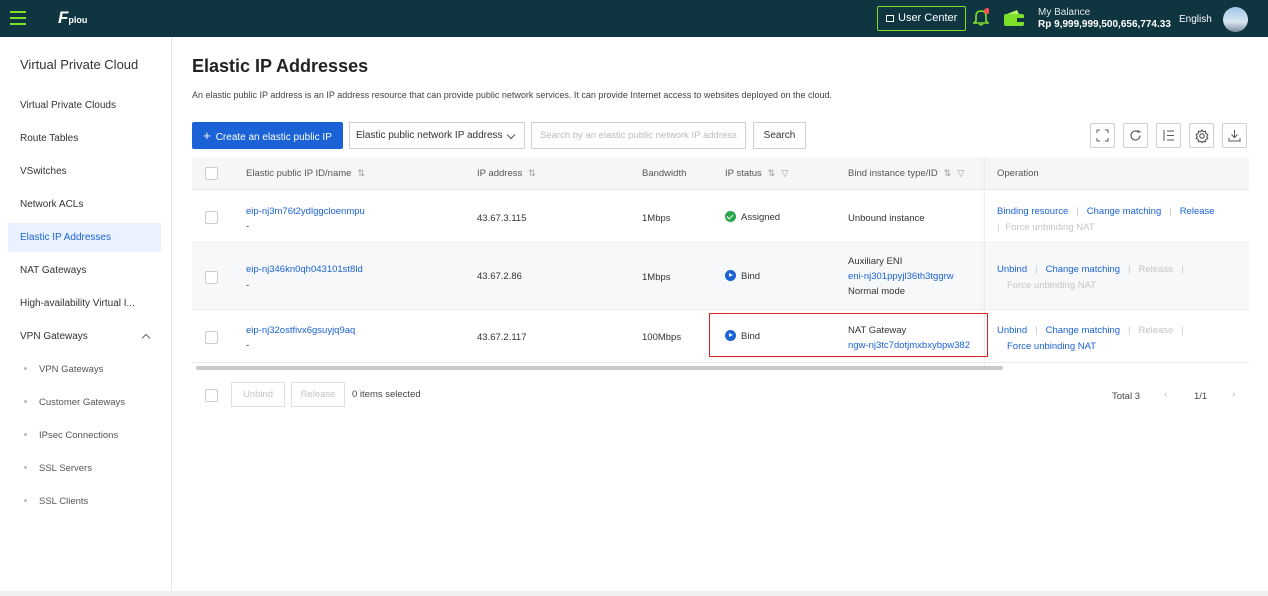 Image resolution: width=1268 pixels, height=596 pixels. I want to click on batch-unbind-button: Unbind, so click(258, 394).